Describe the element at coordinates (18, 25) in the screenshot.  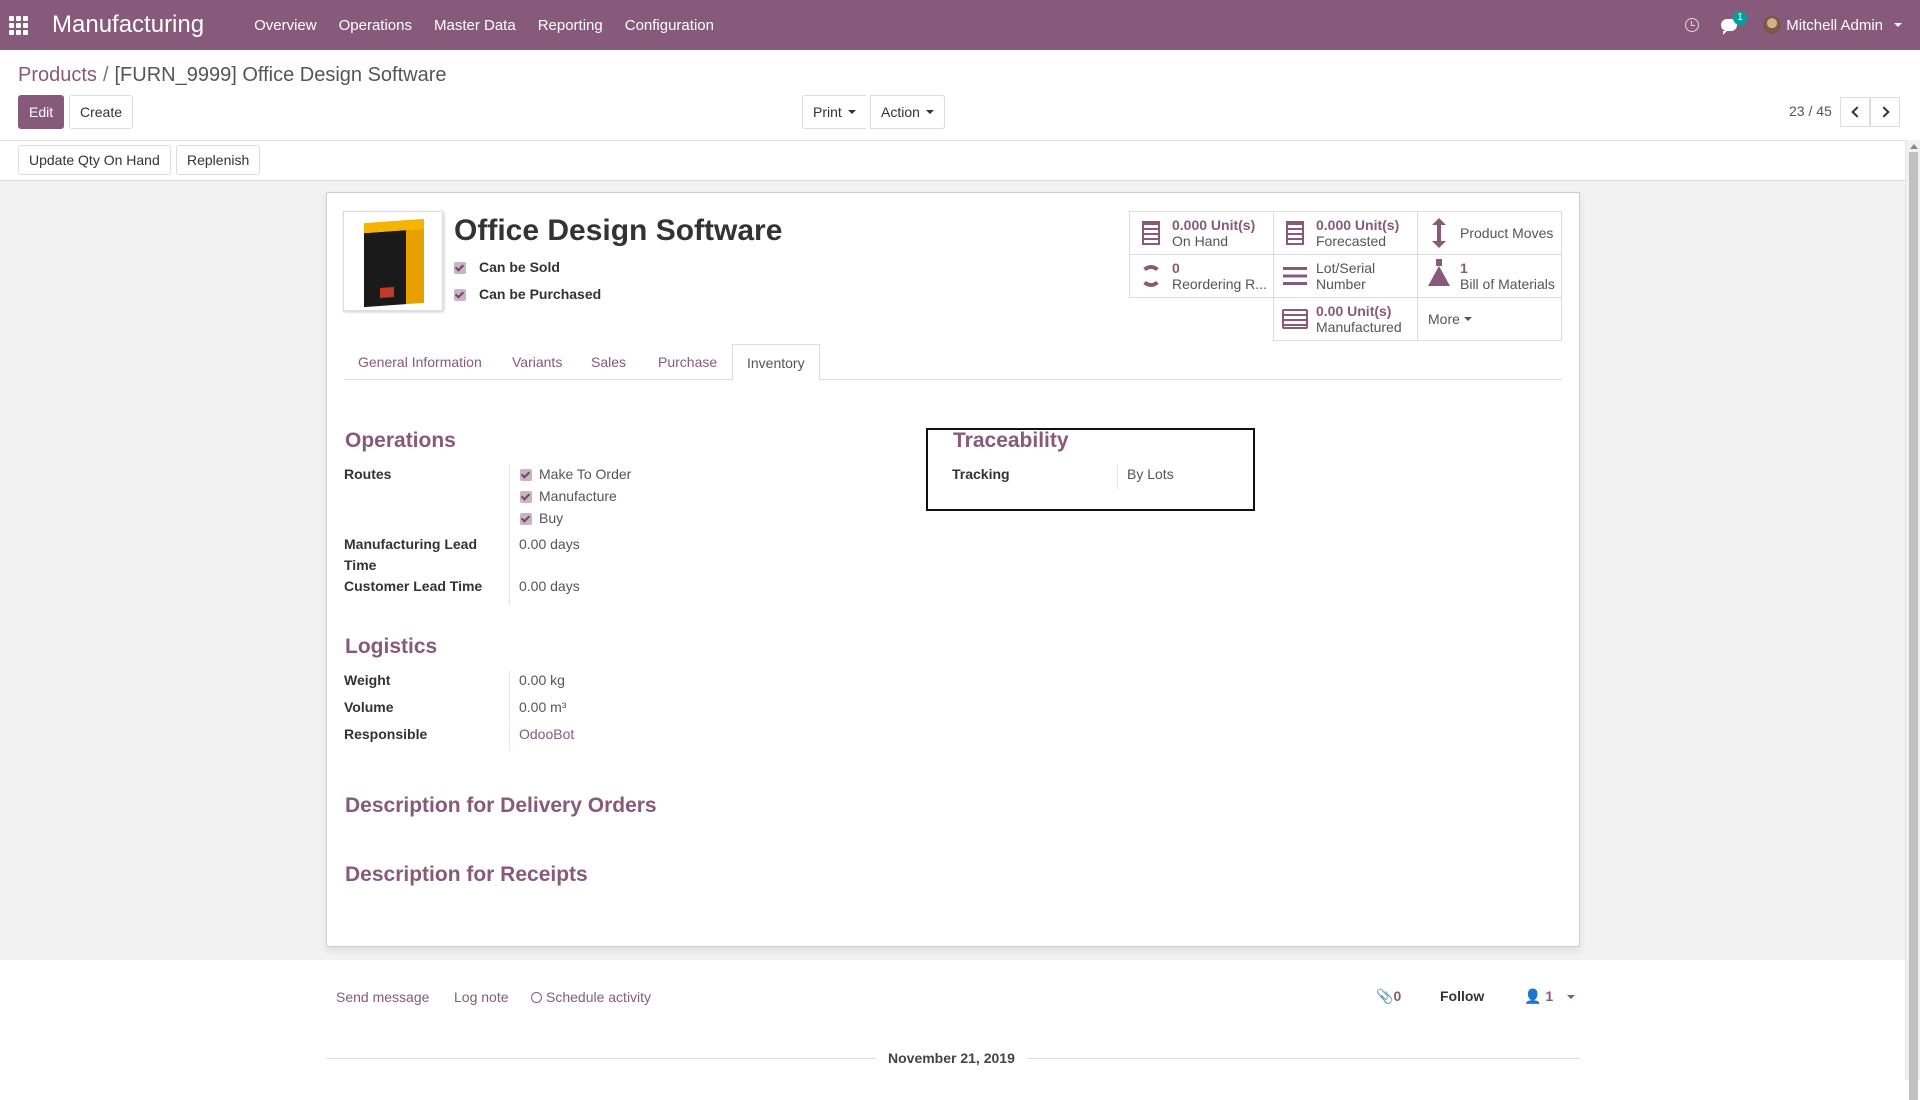
I see `apps-menu-icon` at that location.